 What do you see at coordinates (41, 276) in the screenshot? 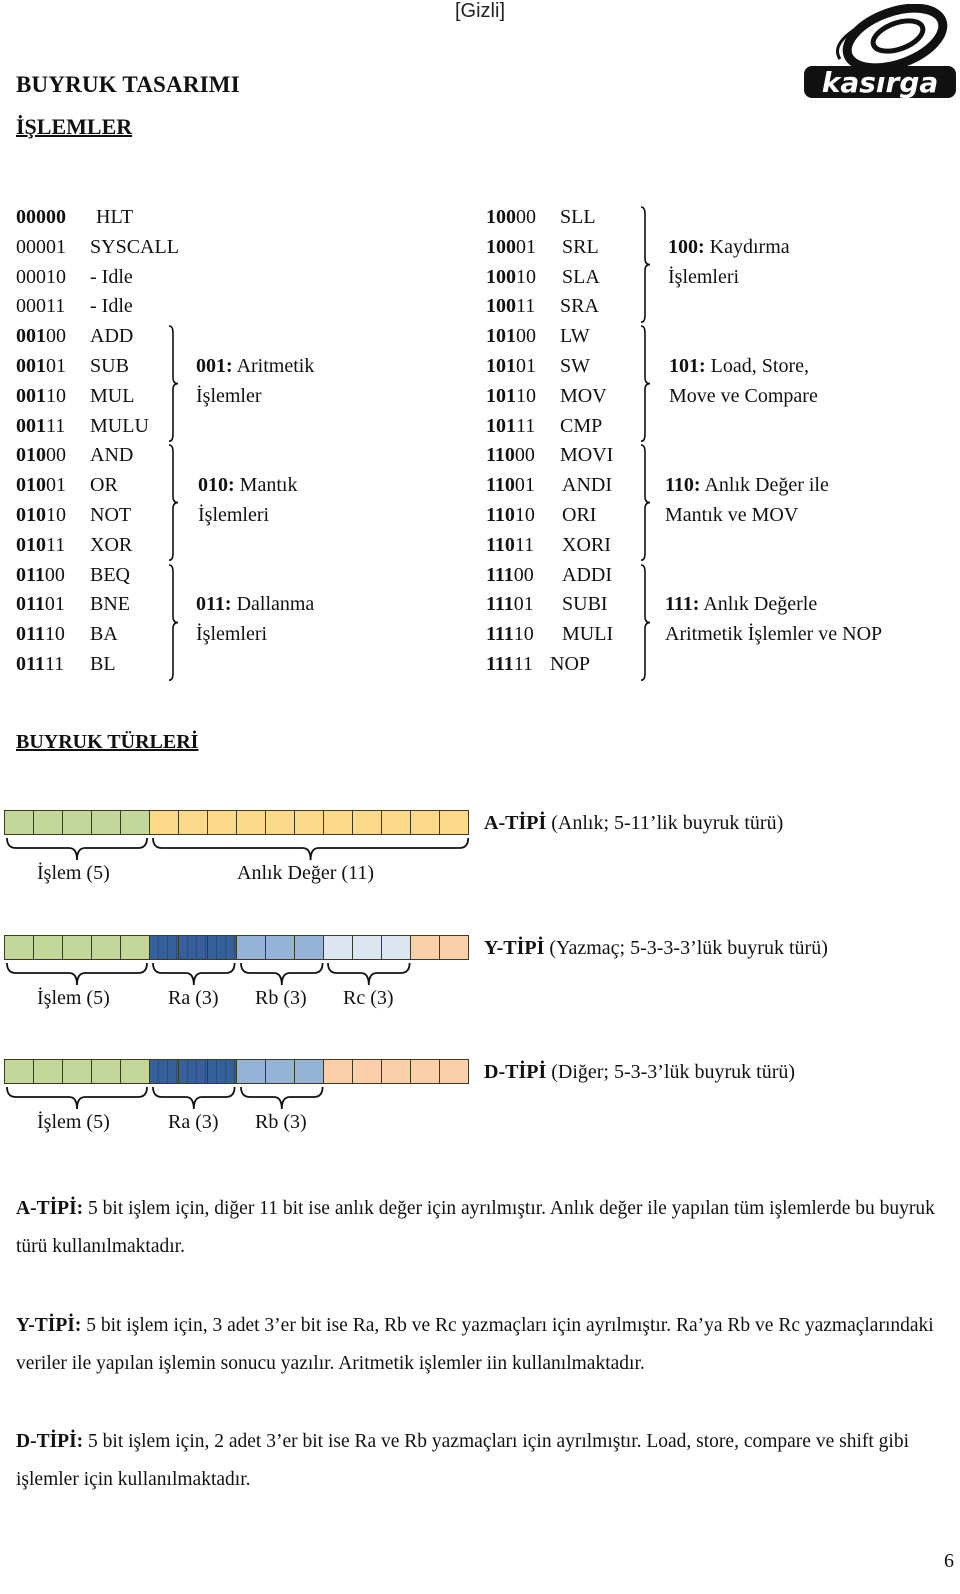
I see `opcode-suffix: 00010` at bounding box center [41, 276].